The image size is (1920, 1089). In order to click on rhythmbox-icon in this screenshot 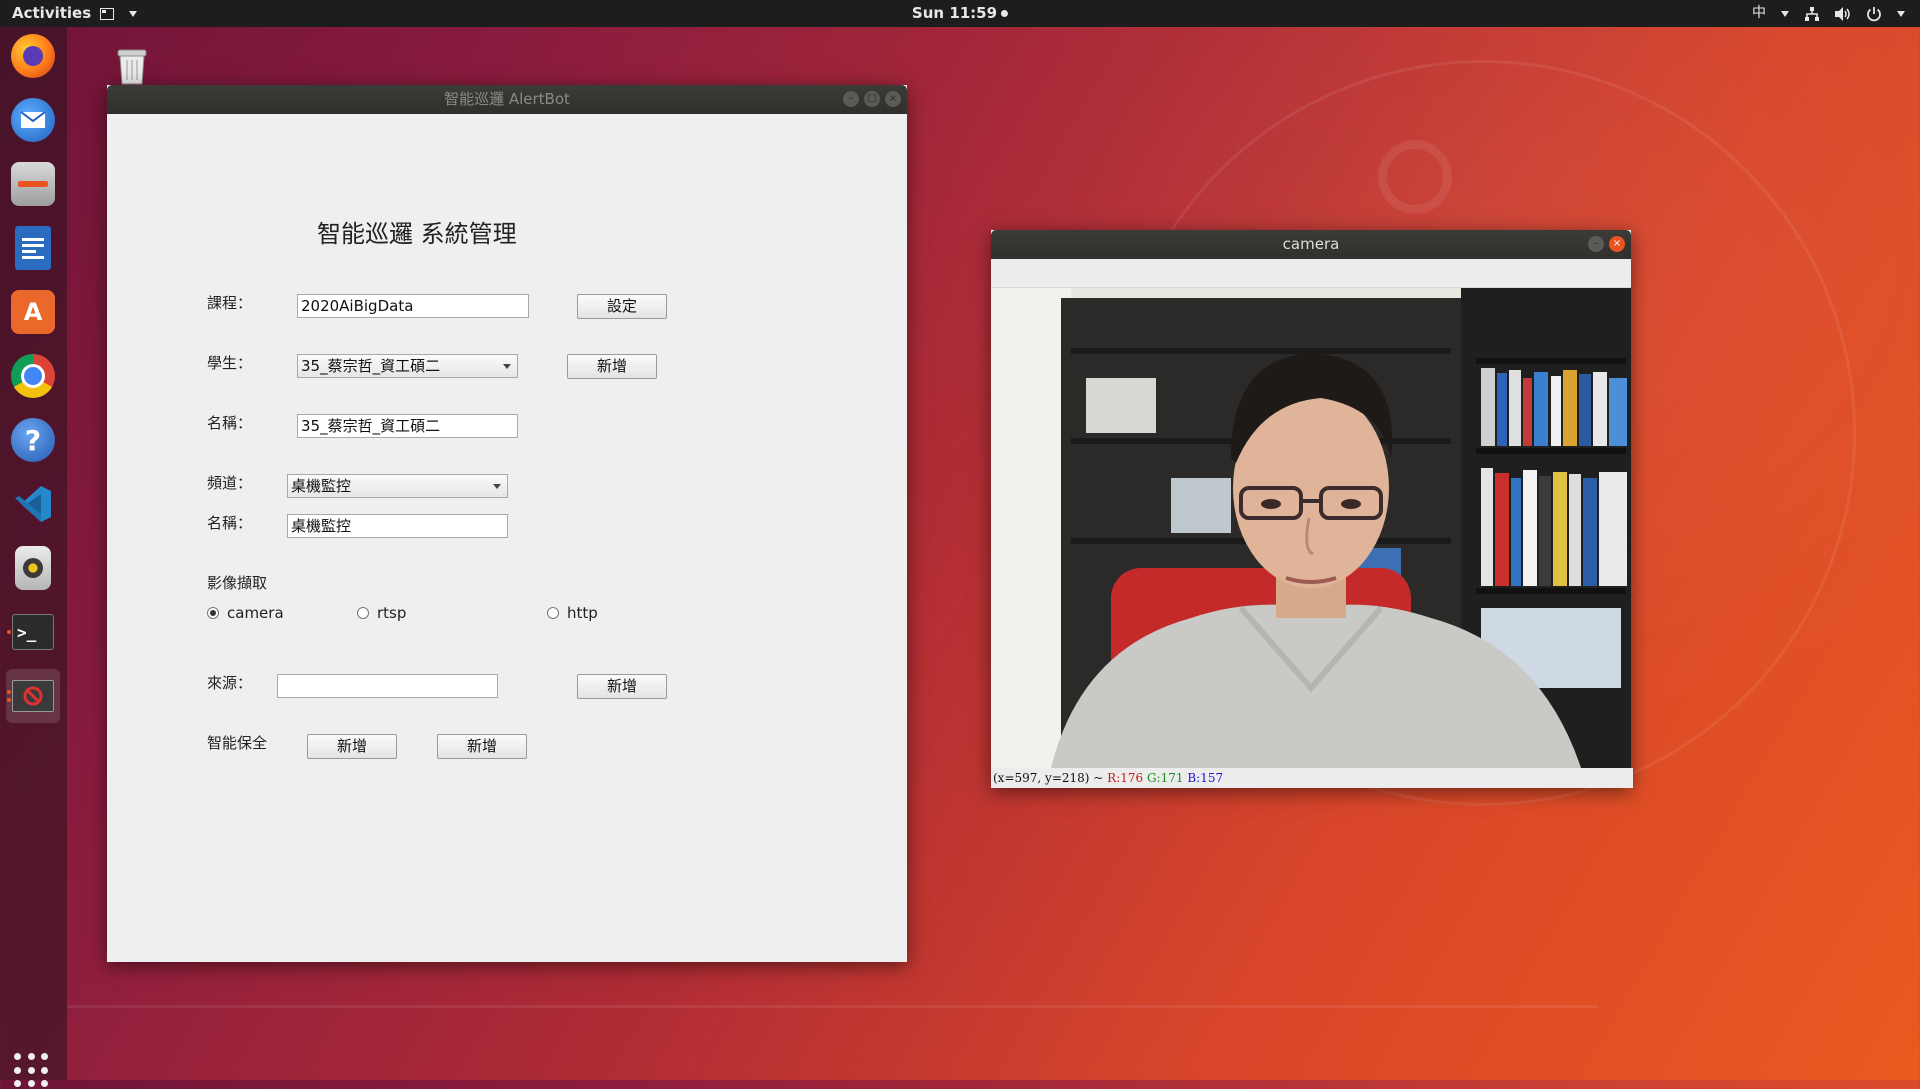, I will do `click(33, 568)`.